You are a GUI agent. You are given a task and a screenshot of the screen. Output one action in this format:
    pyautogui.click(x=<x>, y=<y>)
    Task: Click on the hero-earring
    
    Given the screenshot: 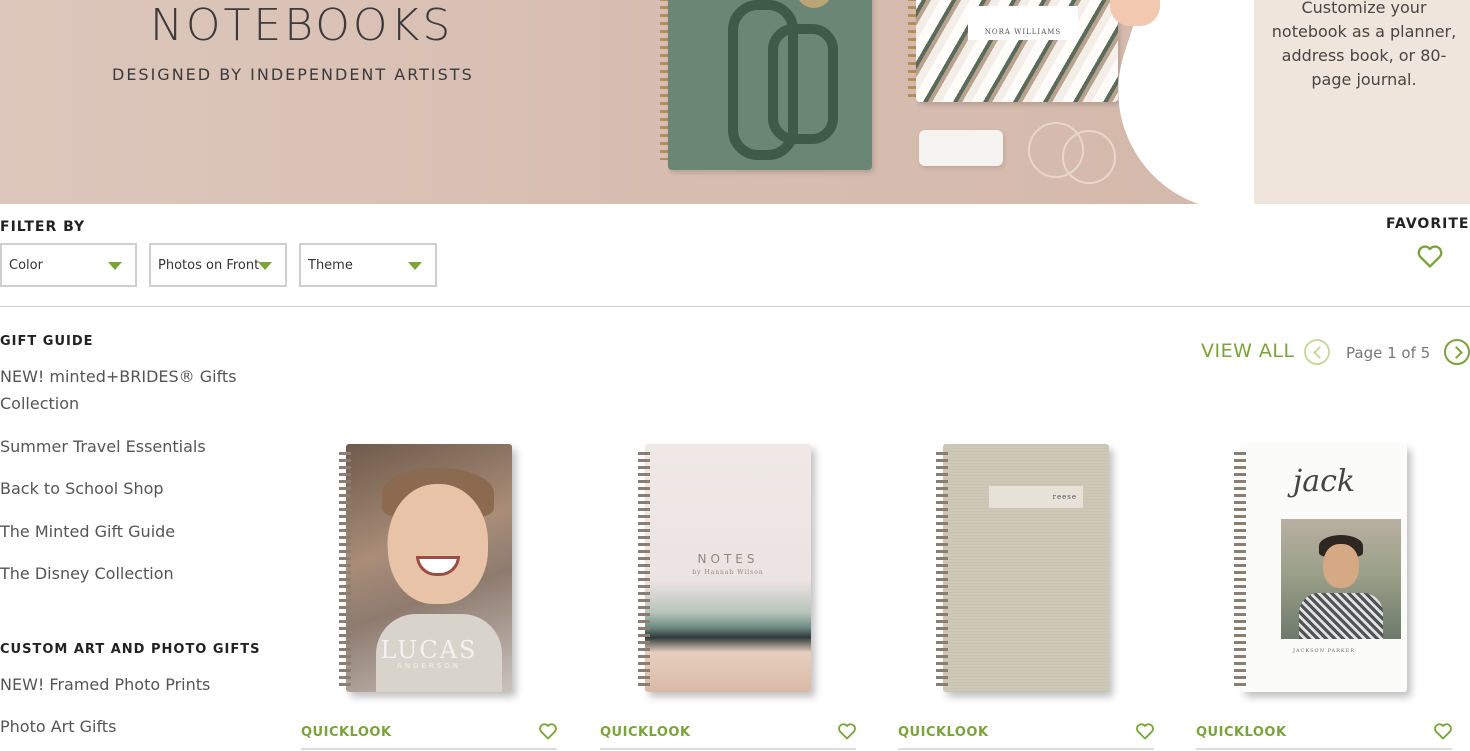 What is the action you would take?
    pyautogui.click(x=1089, y=157)
    